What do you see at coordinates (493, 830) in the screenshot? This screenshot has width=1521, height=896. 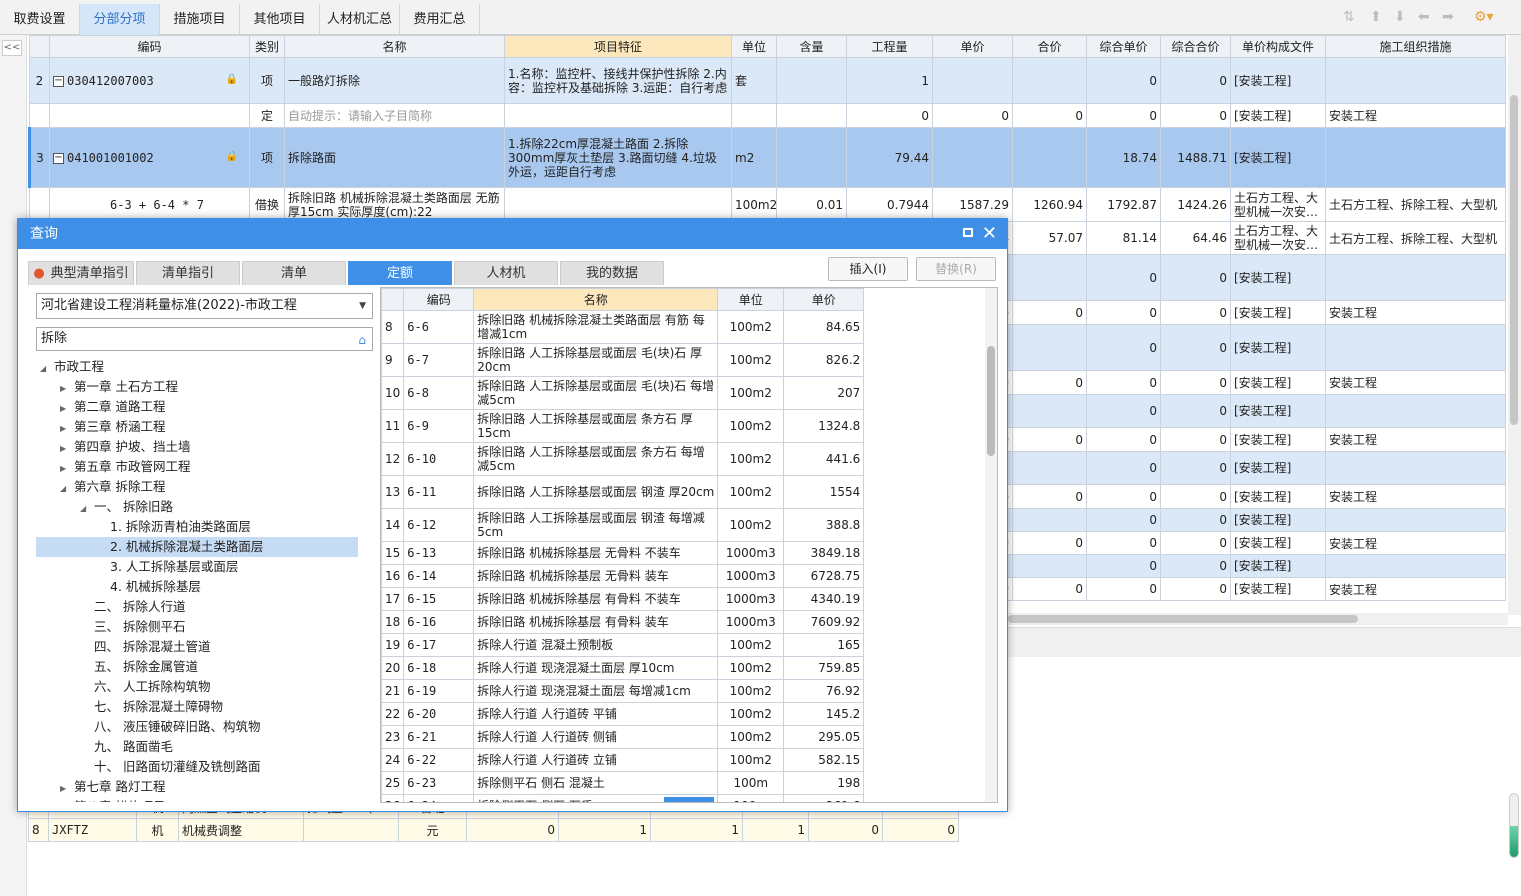 I see `resource-row: 8 JXFTZ 机机械费调整元 0 1 1 1 0 0` at bounding box center [493, 830].